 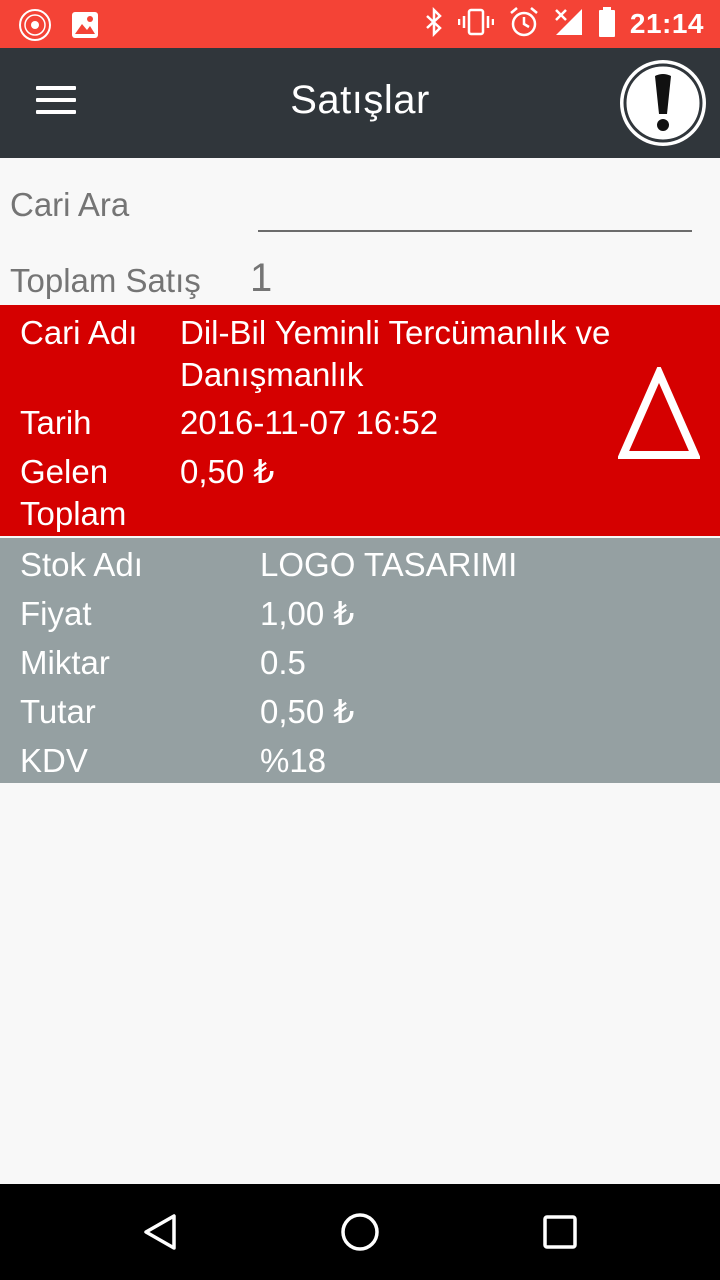 I want to click on status-bar: 21:14, so click(x=360, y=24).